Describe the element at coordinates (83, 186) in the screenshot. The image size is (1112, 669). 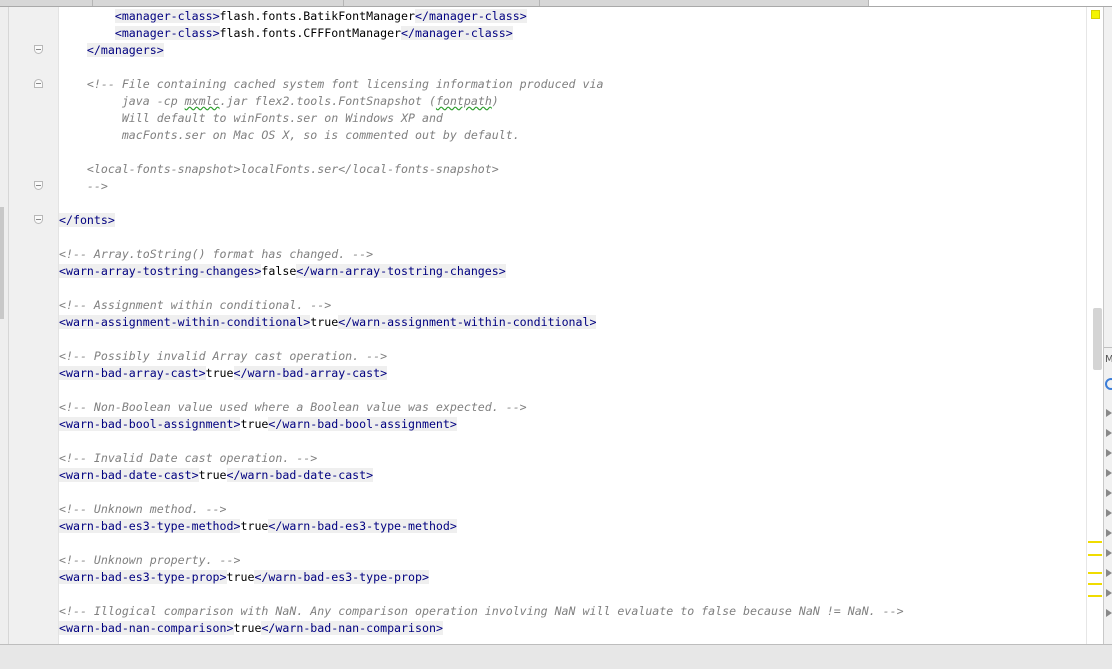
I see `code-line: -->` at that location.